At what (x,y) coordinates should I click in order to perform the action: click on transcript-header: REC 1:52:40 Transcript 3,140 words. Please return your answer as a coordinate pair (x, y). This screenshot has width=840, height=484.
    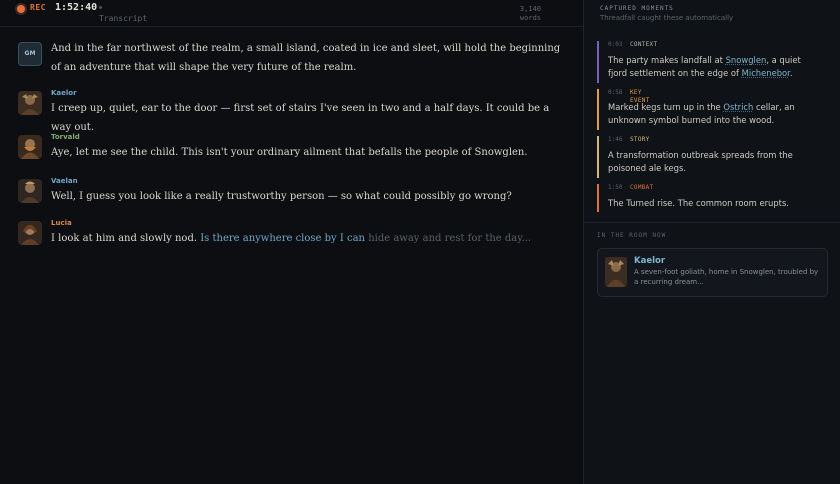
    Looking at the image, I should click on (291, 13).